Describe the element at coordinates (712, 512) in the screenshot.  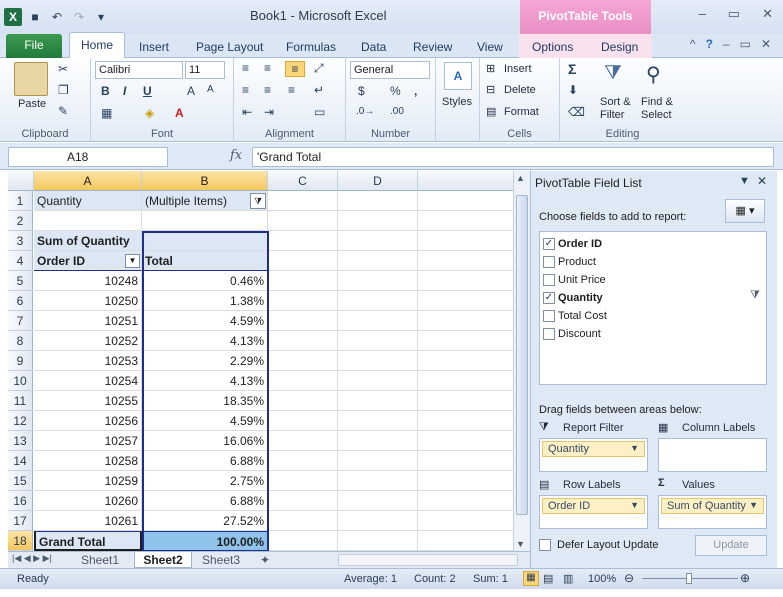
I see `values-area: Sum of Quantity ▼` at that location.